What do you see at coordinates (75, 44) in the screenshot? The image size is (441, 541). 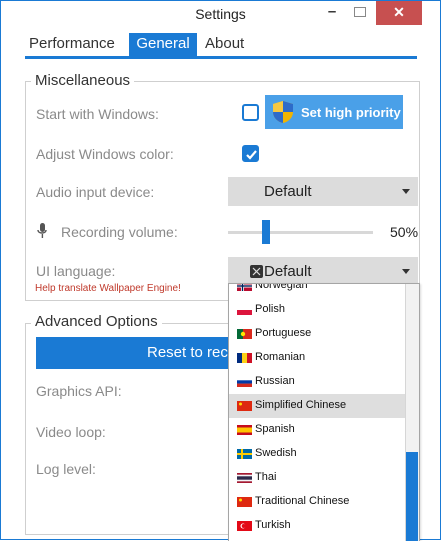 I see `tab-performance: Performance` at bounding box center [75, 44].